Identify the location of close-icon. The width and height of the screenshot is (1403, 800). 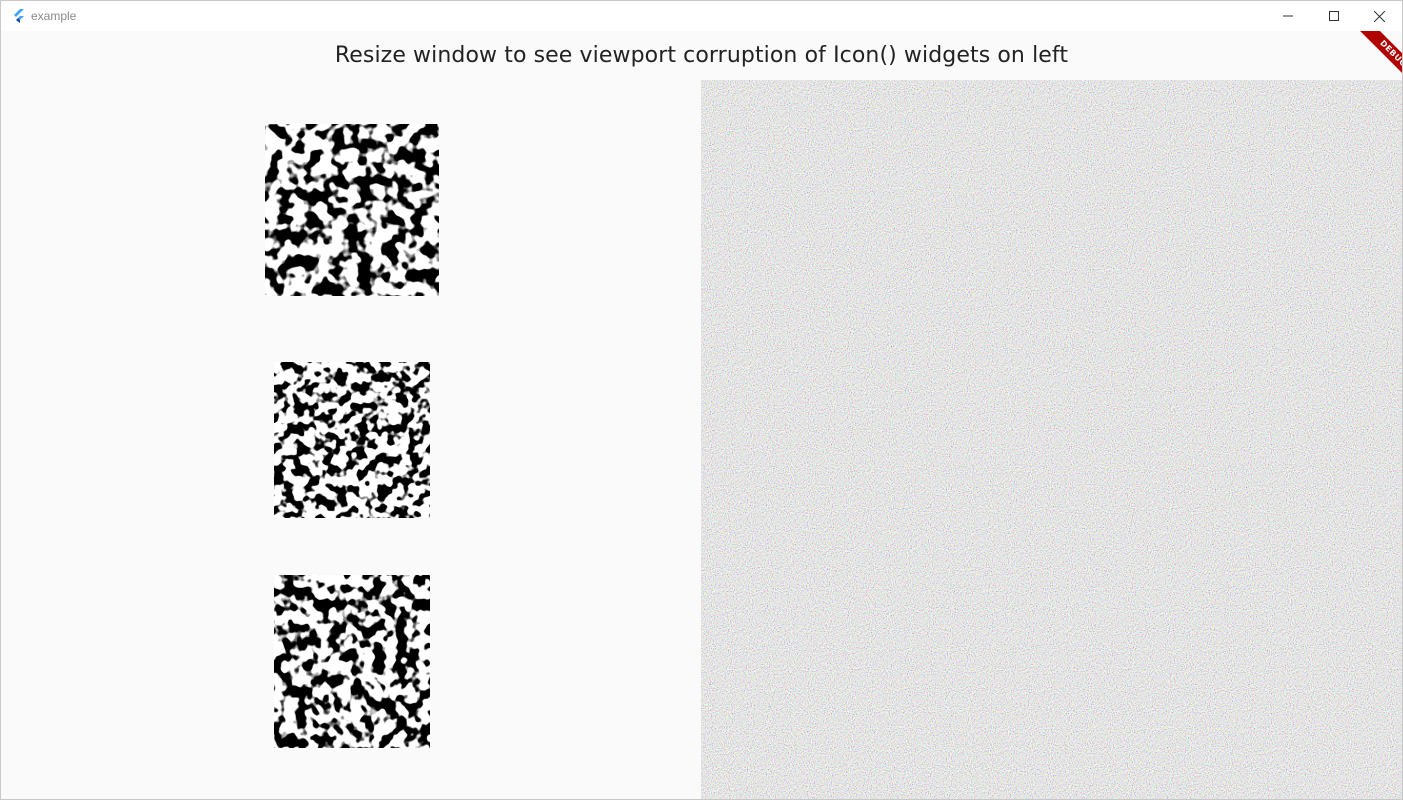
(1379, 16).